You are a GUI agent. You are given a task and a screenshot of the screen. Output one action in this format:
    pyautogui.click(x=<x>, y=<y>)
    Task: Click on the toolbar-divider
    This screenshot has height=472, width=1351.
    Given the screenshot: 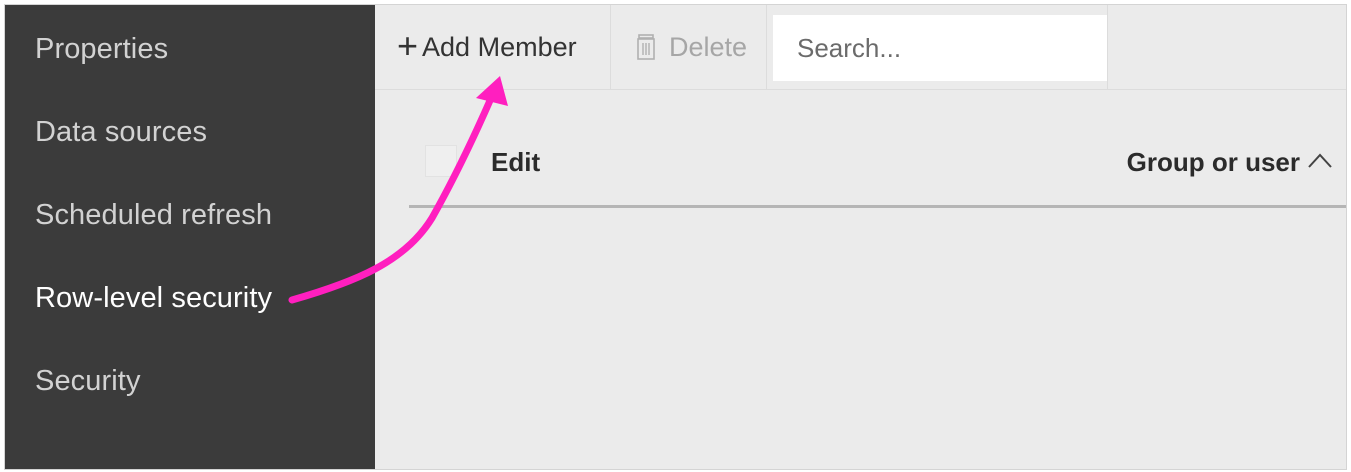 What is the action you would take?
    pyautogui.click(x=1107, y=47)
    